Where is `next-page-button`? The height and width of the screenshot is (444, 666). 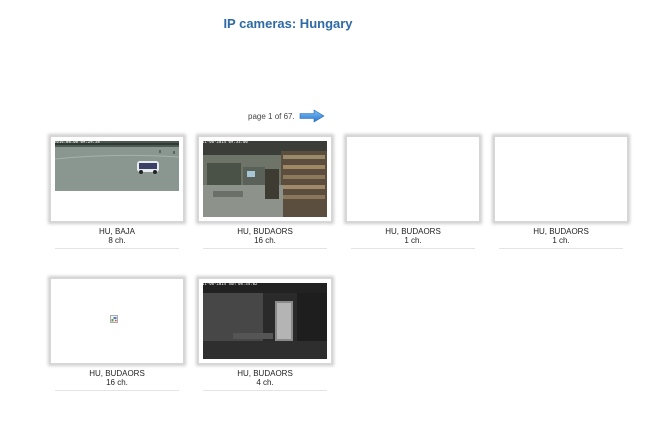
next-page-button is located at coordinates (312, 116).